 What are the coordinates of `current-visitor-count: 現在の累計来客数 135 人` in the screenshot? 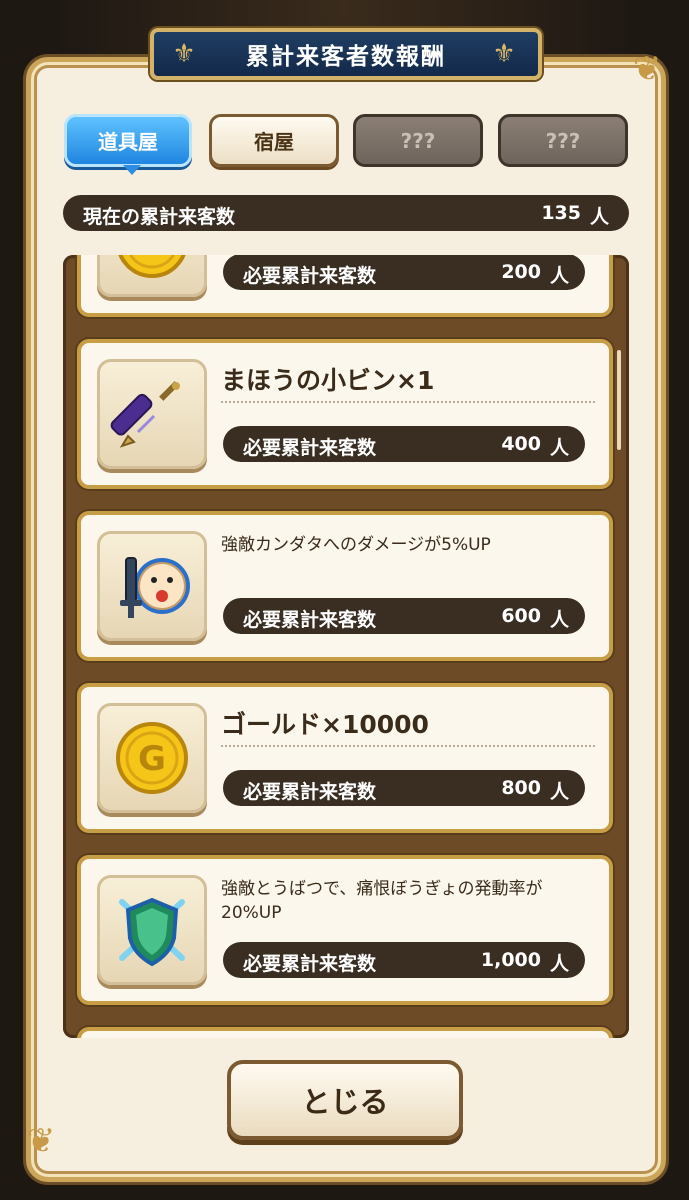 It's located at (346, 213).